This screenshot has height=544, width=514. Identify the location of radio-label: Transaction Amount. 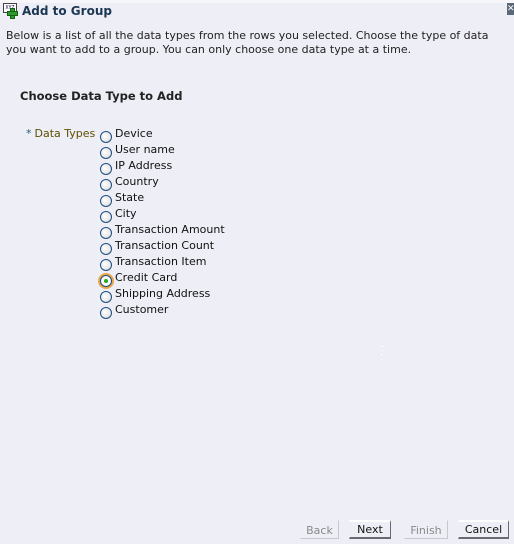
(170, 229).